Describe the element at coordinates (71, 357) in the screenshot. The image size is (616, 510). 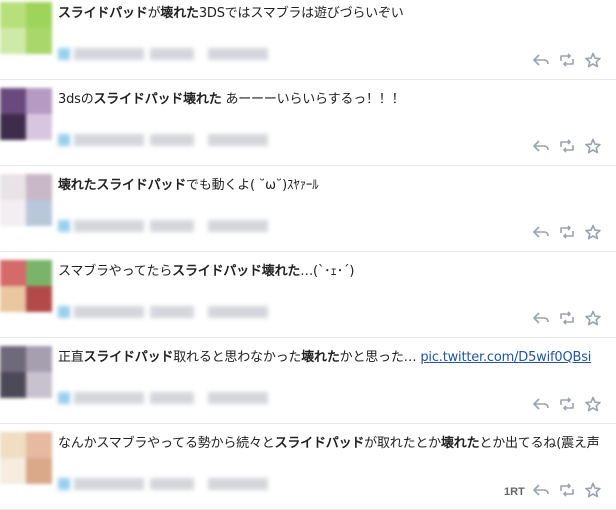
I see `text-segment: 正直` at that location.